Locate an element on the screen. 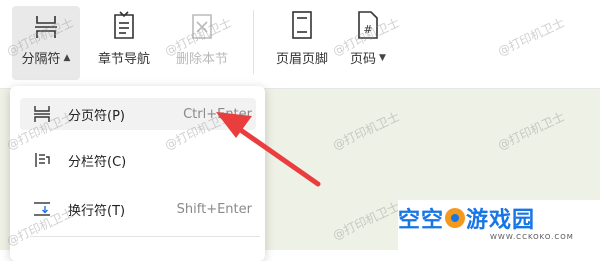 This screenshot has height=261, width=600. menu-item-label: 分页符(P) is located at coordinates (96, 116).